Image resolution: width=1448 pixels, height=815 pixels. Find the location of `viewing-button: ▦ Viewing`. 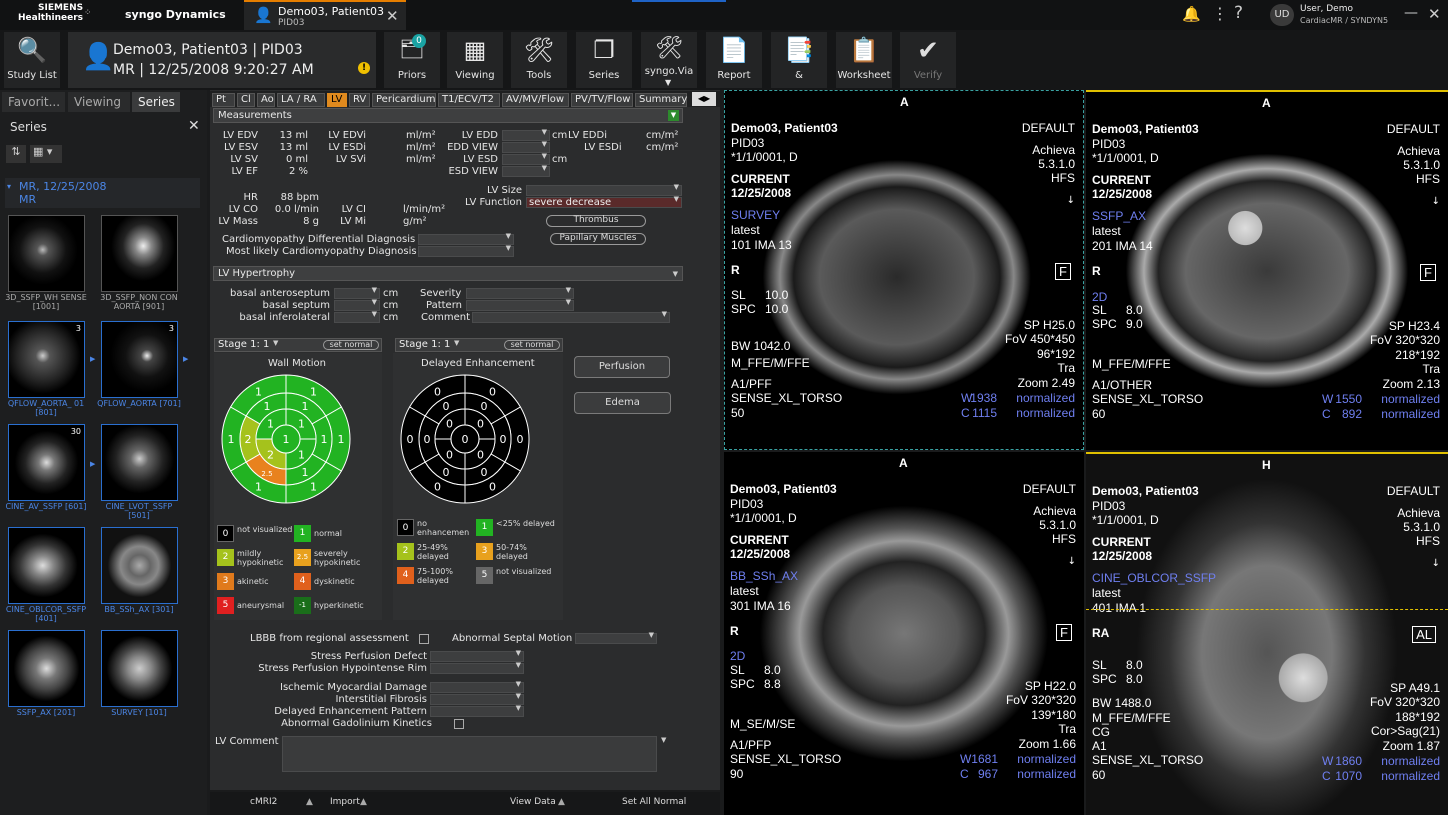

viewing-button: ▦ Viewing is located at coordinates (475, 60).